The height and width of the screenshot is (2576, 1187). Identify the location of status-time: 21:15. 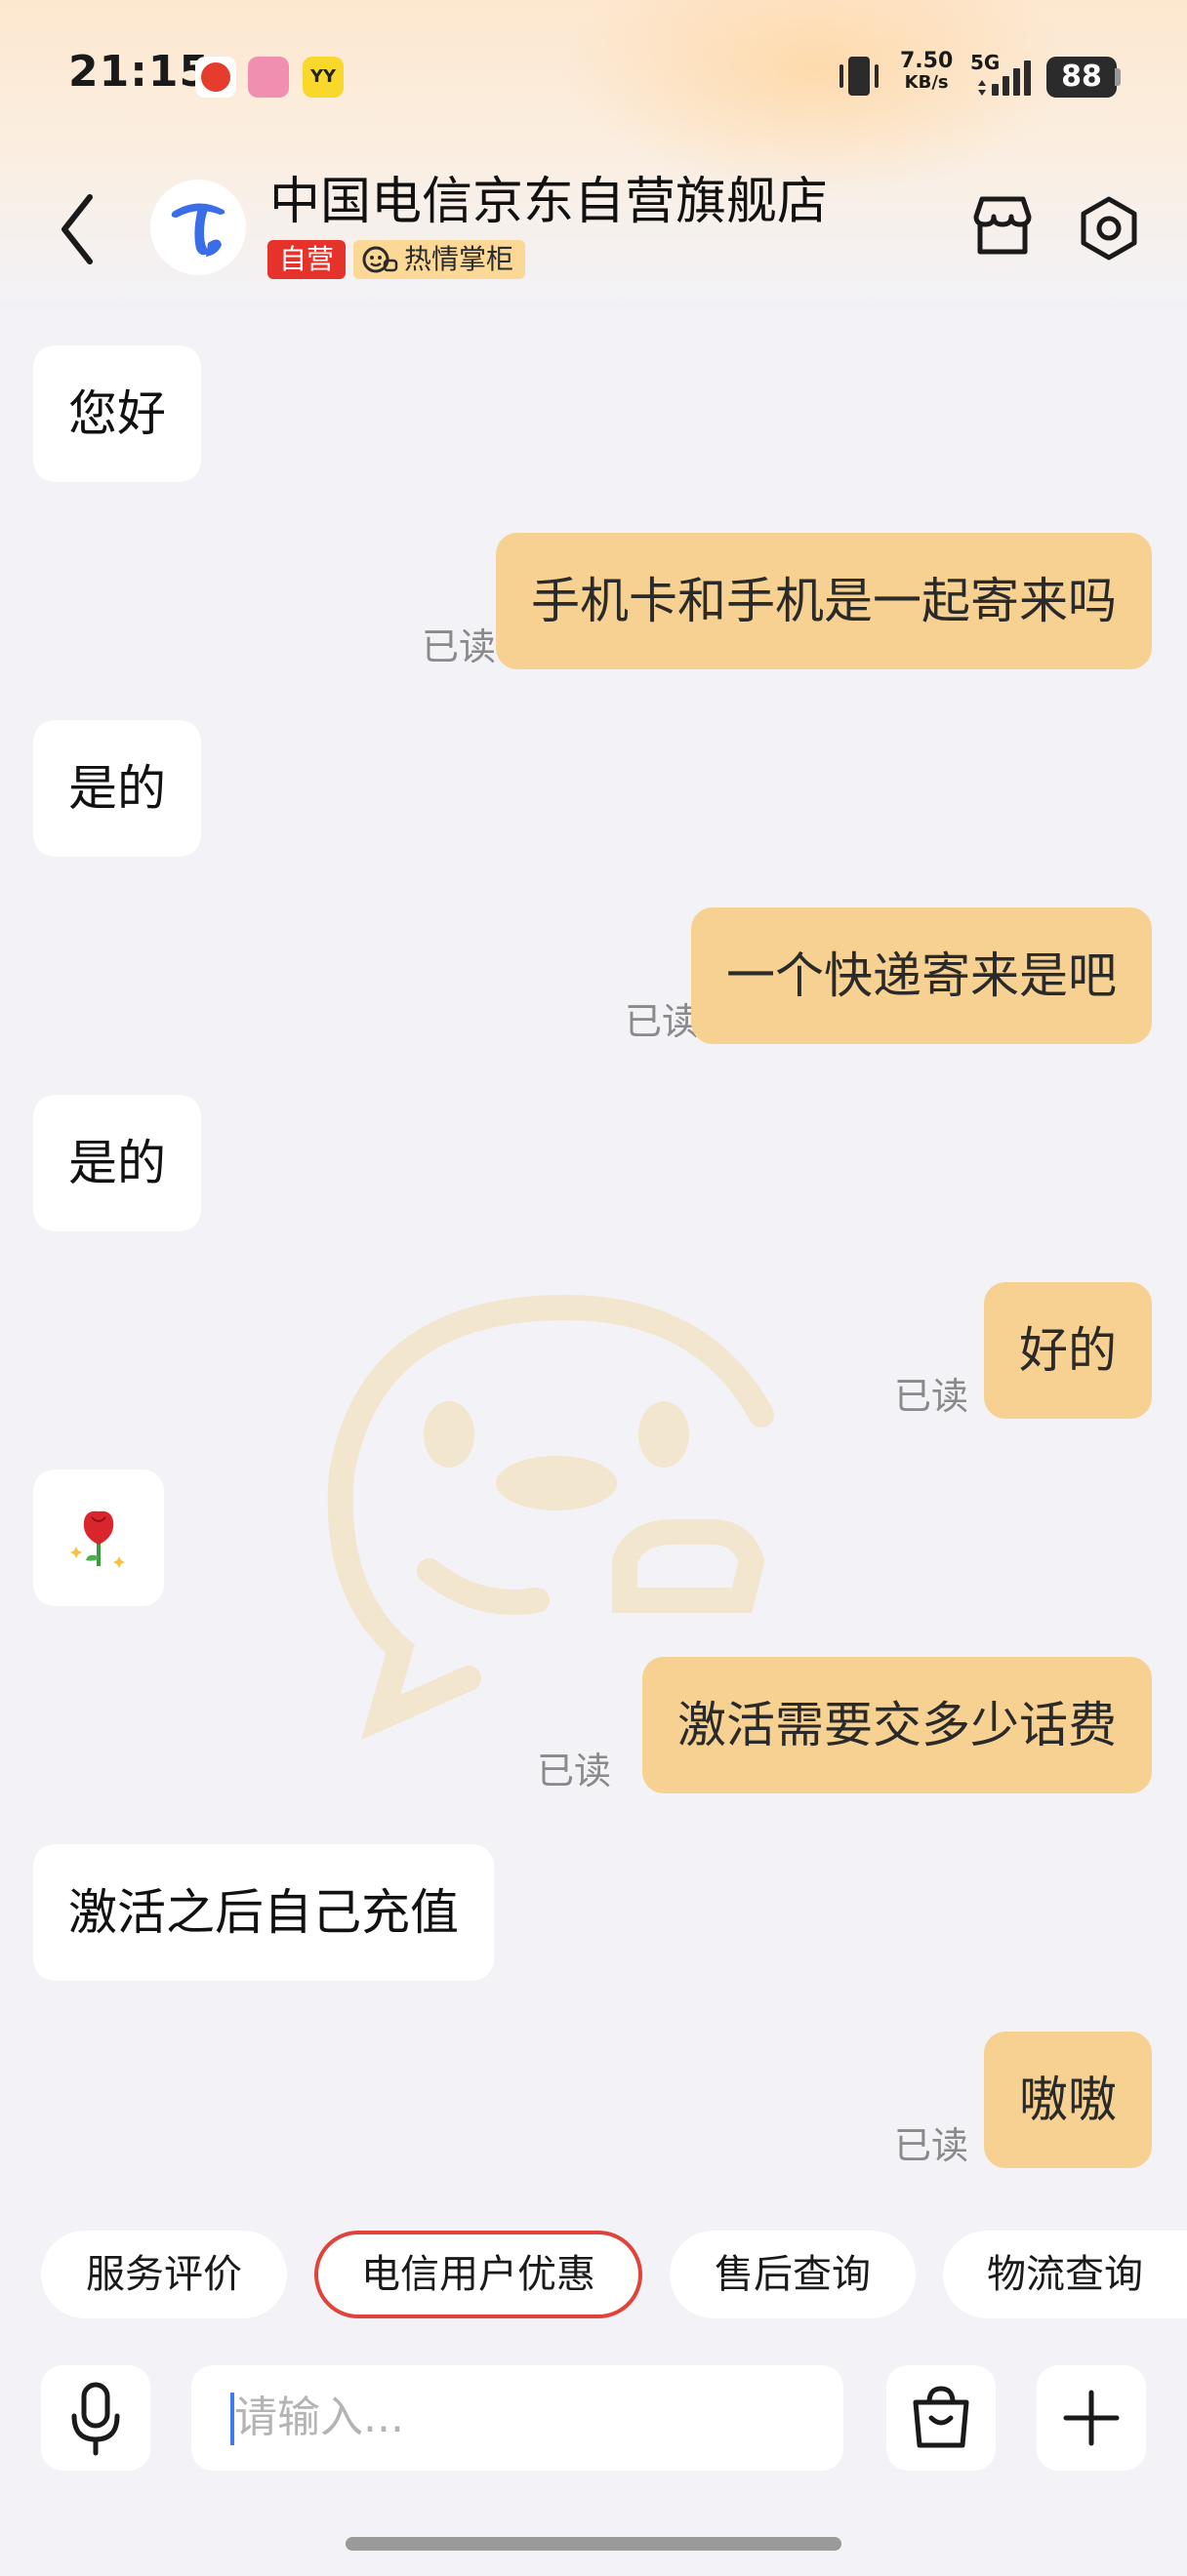
(139, 72).